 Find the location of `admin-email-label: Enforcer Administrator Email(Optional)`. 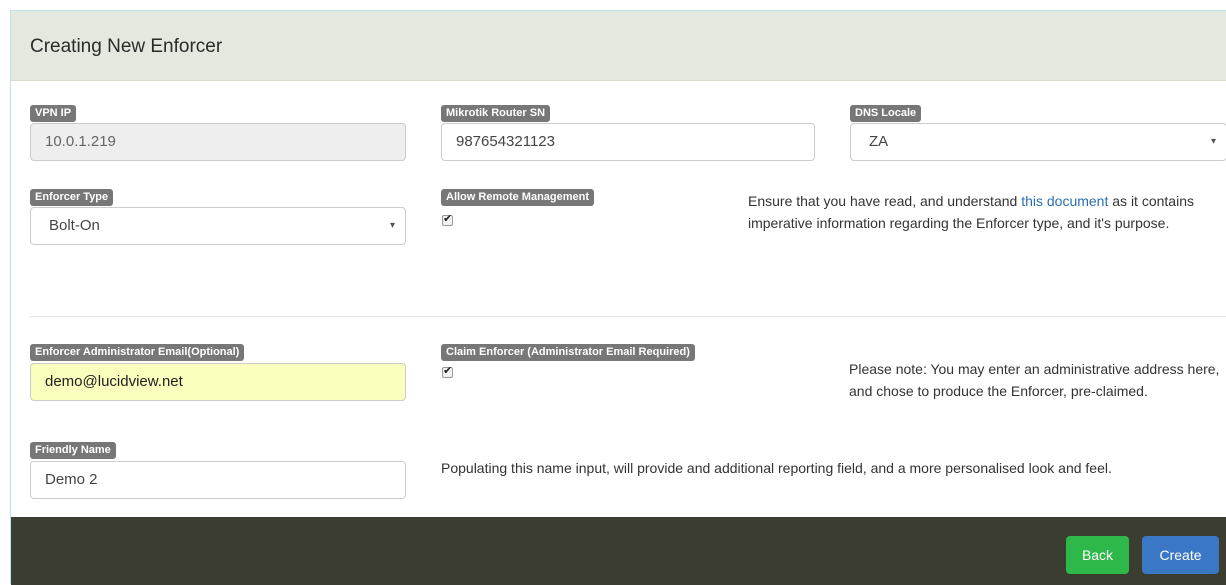

admin-email-label: Enforcer Administrator Email(Optional) is located at coordinates (137, 352).